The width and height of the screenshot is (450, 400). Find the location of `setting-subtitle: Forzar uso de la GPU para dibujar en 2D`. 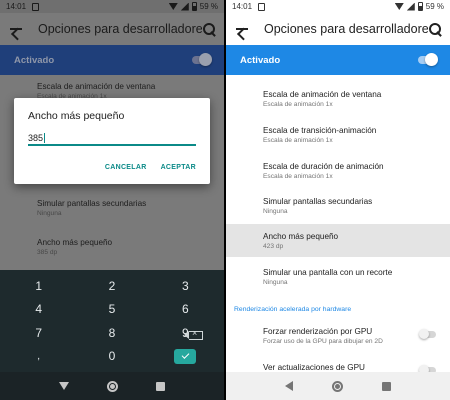

setting-subtitle: Forzar uso de la GPU para dibujar en 2D is located at coordinates (323, 341).